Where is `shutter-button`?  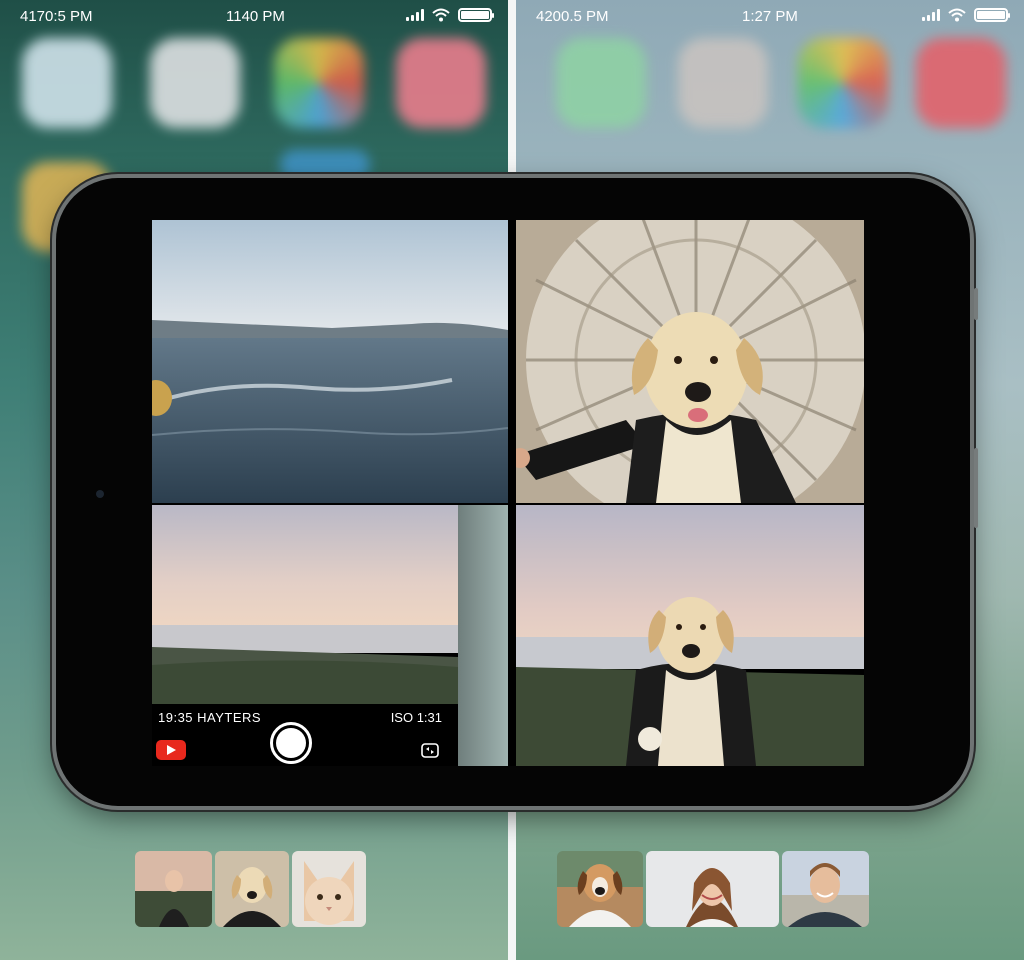
shutter-button is located at coordinates (291, 743).